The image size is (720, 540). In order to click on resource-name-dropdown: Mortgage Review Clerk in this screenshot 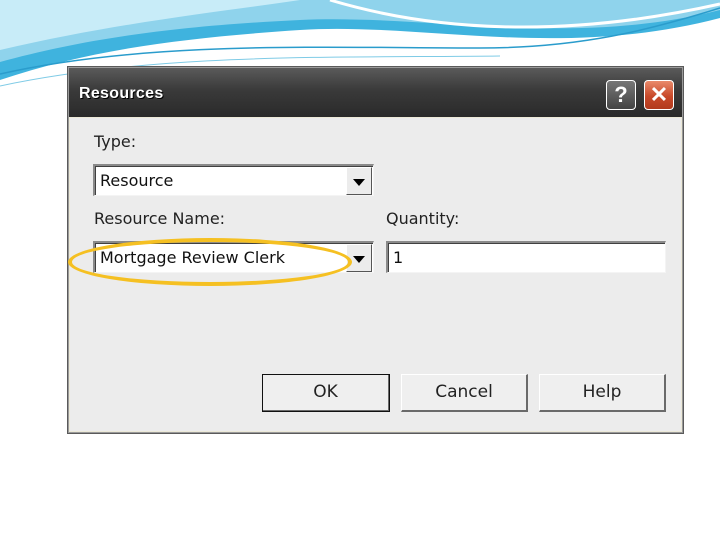, I will do `click(233, 257)`.